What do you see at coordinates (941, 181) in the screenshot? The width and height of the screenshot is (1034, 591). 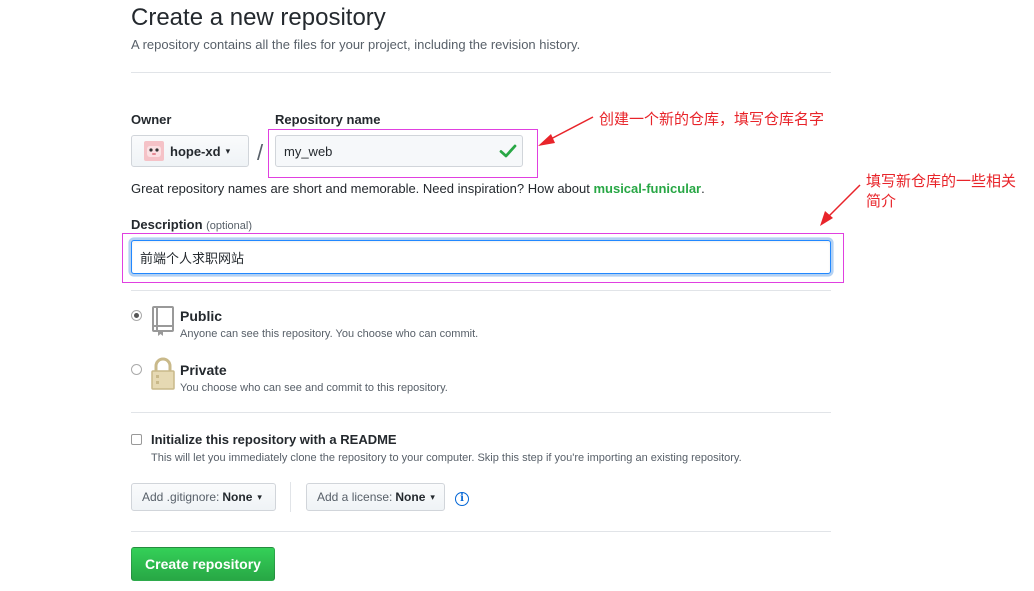 I see `annotation-description-note-line1: 填写新仓库的一些相关` at bounding box center [941, 181].